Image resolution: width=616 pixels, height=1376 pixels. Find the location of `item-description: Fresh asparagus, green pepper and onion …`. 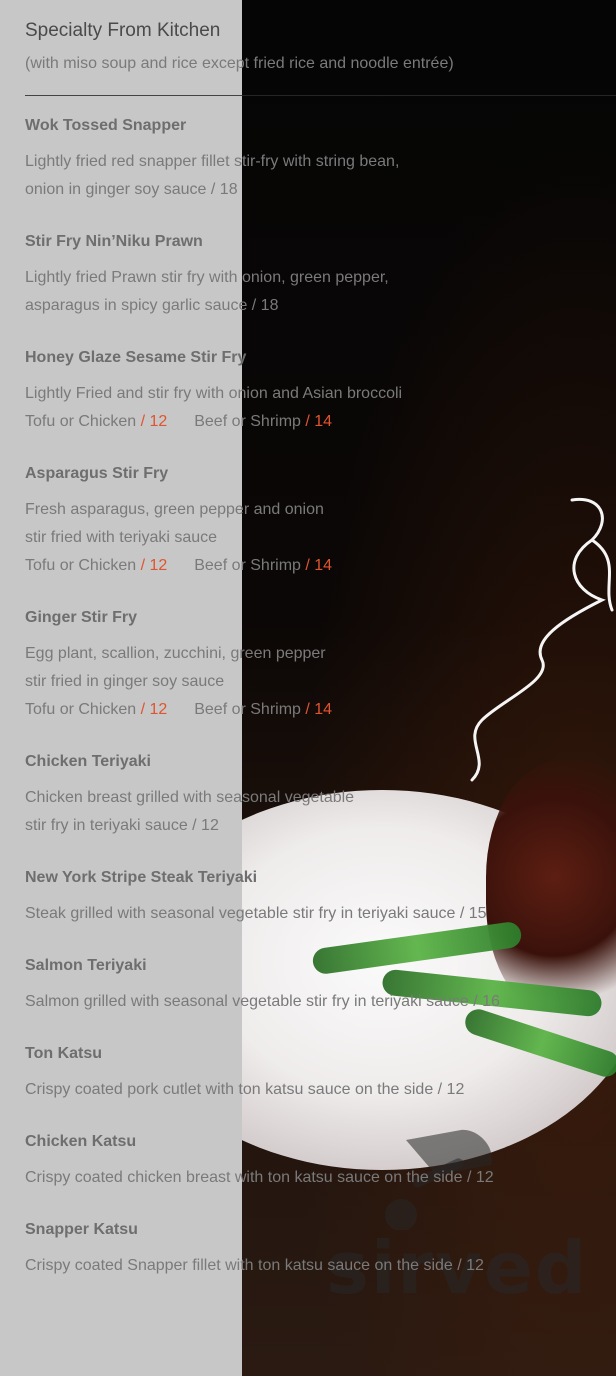

item-description: Fresh asparagus, green pepper and onion … is located at coordinates (174, 523).